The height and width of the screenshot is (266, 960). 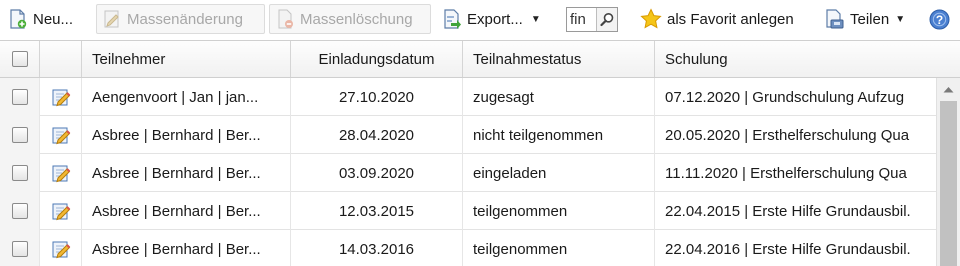 What do you see at coordinates (527, 59) in the screenshot?
I see `column-header-status-label: Teilnahmestatus` at bounding box center [527, 59].